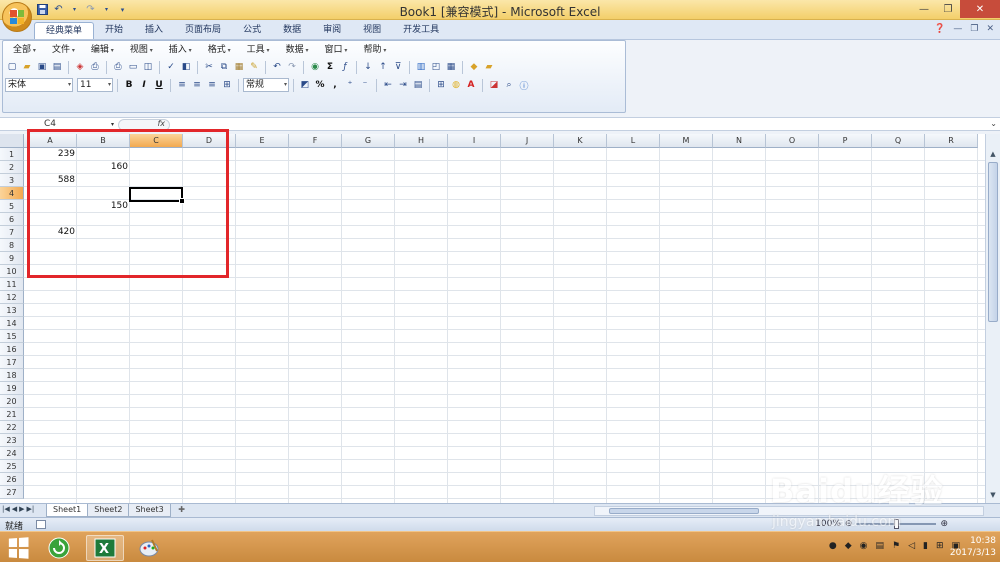  I want to click on function-icon: ƒ, so click(345, 67).